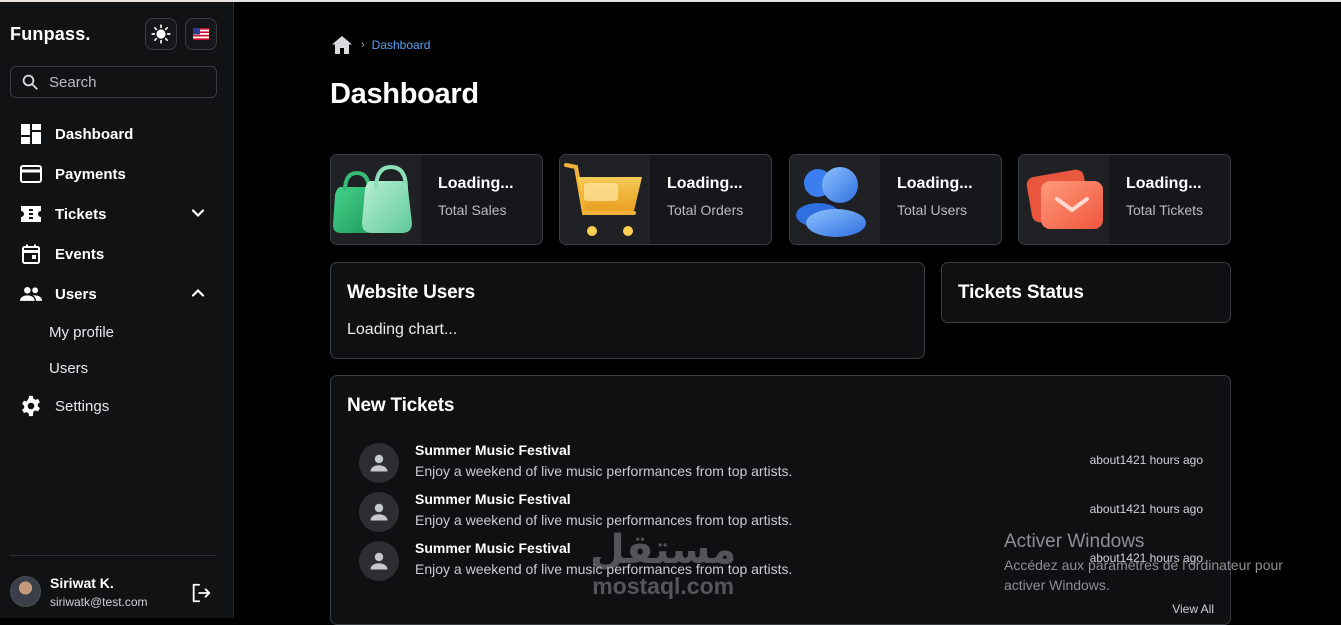 Image resolution: width=1341 pixels, height=625 pixels. What do you see at coordinates (363, 45) in the screenshot?
I see `chevron-right-icon: ›` at bounding box center [363, 45].